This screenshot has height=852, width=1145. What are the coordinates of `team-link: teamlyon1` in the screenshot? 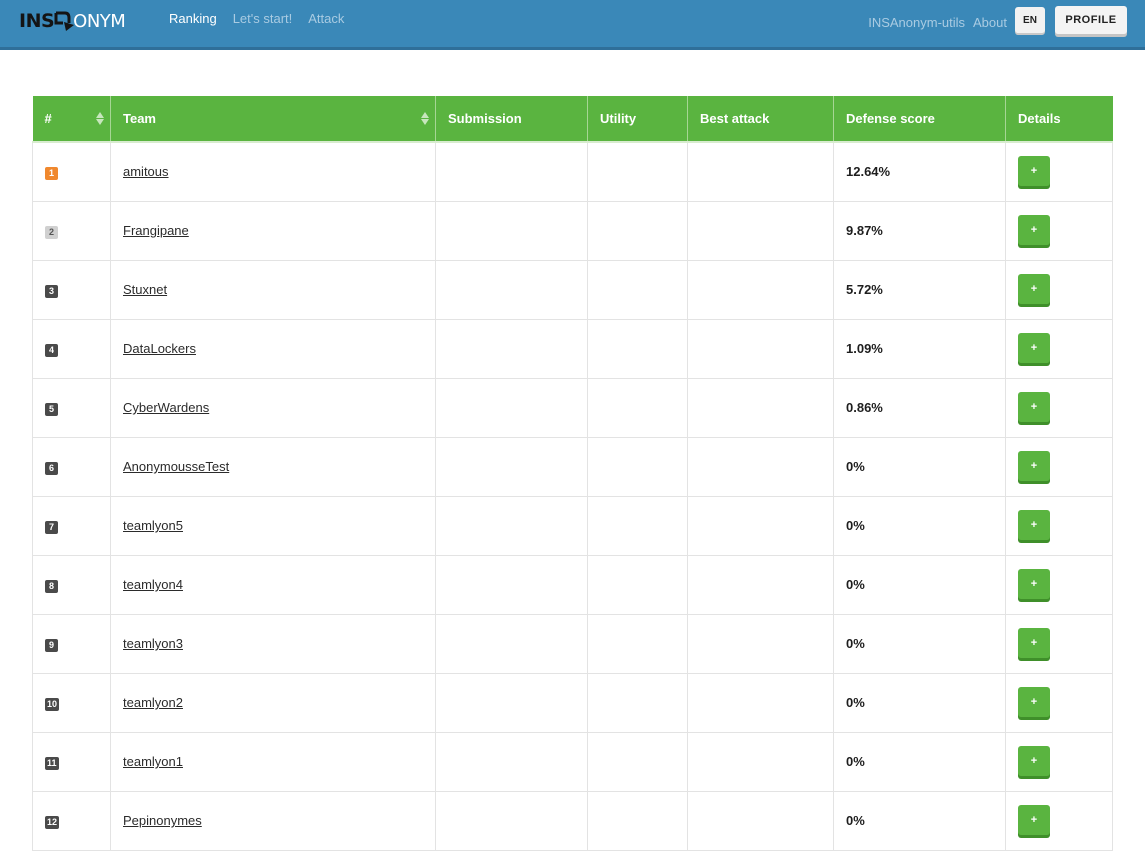 It's located at (153, 761).